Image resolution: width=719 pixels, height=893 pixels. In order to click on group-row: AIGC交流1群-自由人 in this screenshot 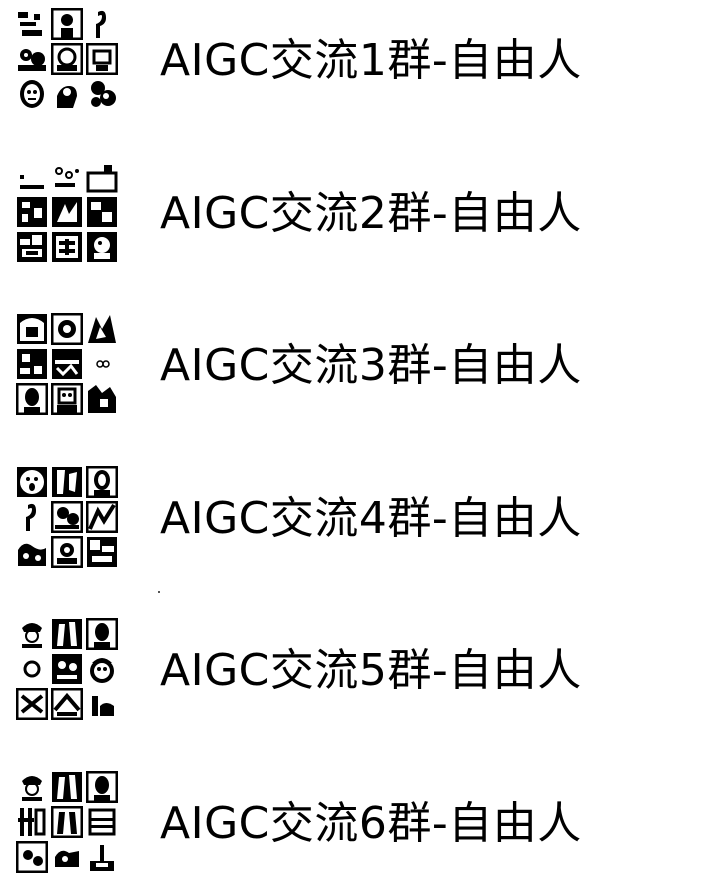, I will do `click(359, 60)`.